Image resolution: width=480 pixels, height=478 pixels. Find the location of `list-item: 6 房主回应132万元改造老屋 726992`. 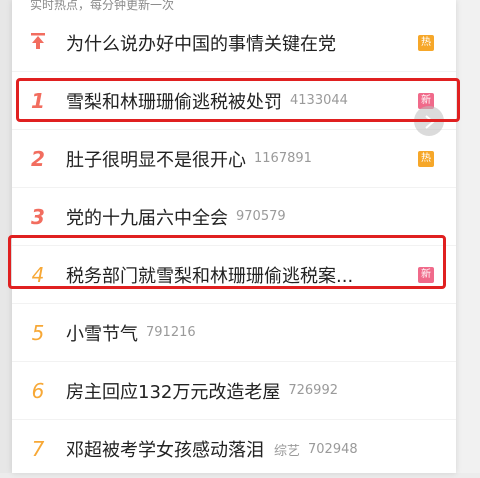

list-item: 6 房主回应132万元改造老屋 726992 is located at coordinates (234, 391).